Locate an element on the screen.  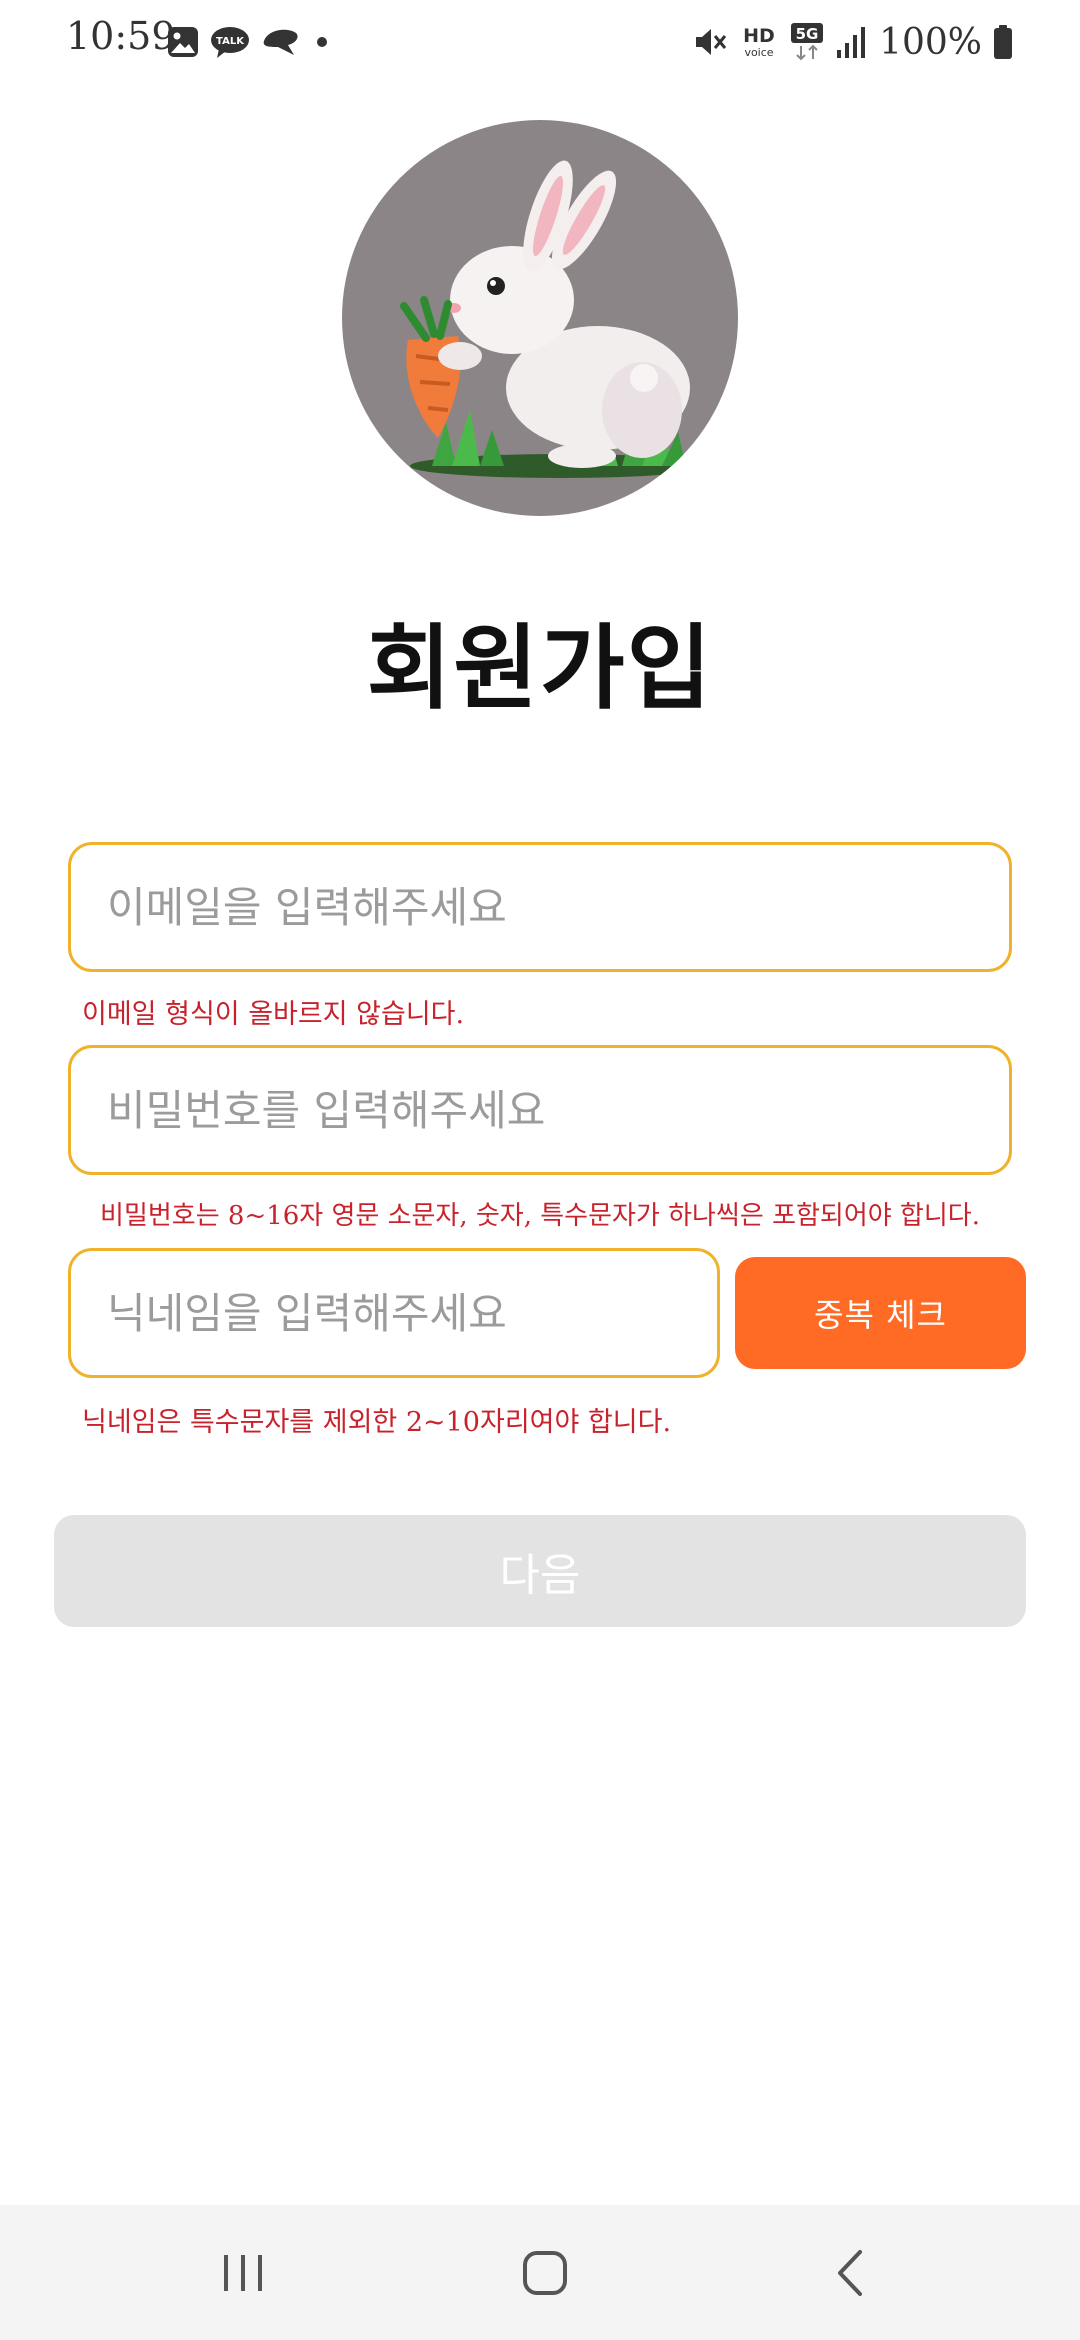
email-field is located at coordinates (540, 907).